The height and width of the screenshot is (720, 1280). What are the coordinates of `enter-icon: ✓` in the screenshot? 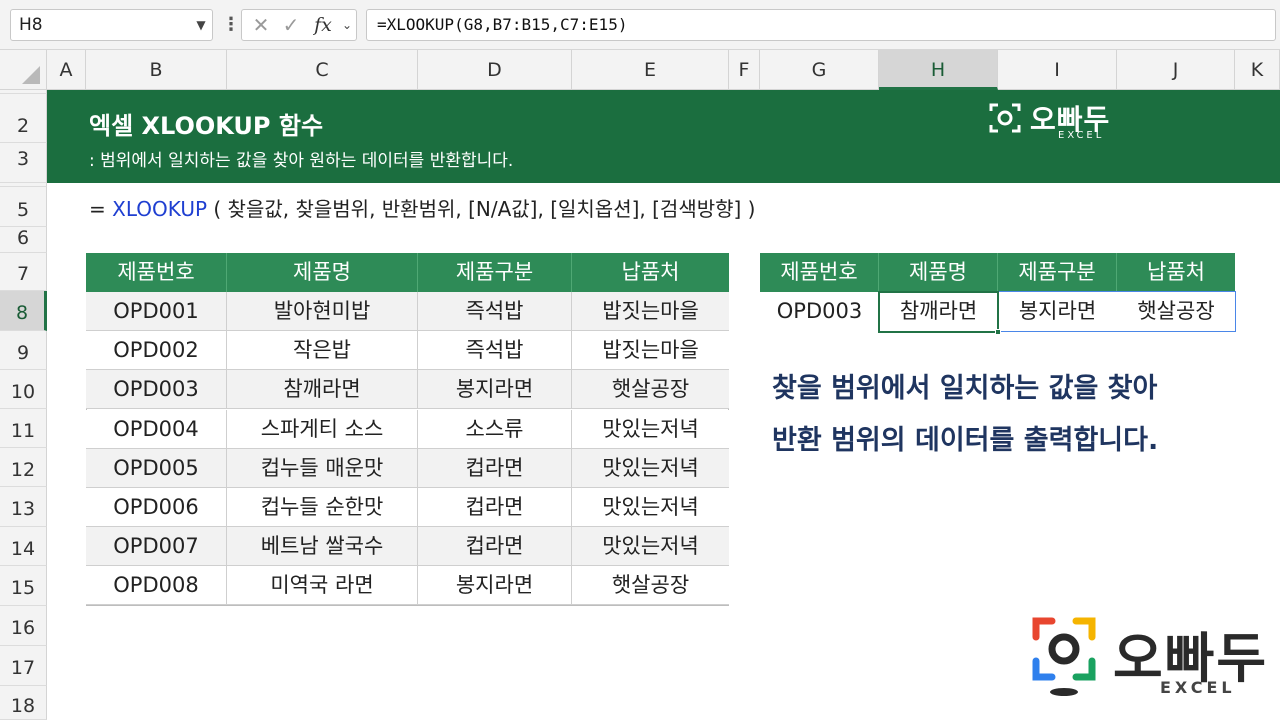 It's located at (291, 25).